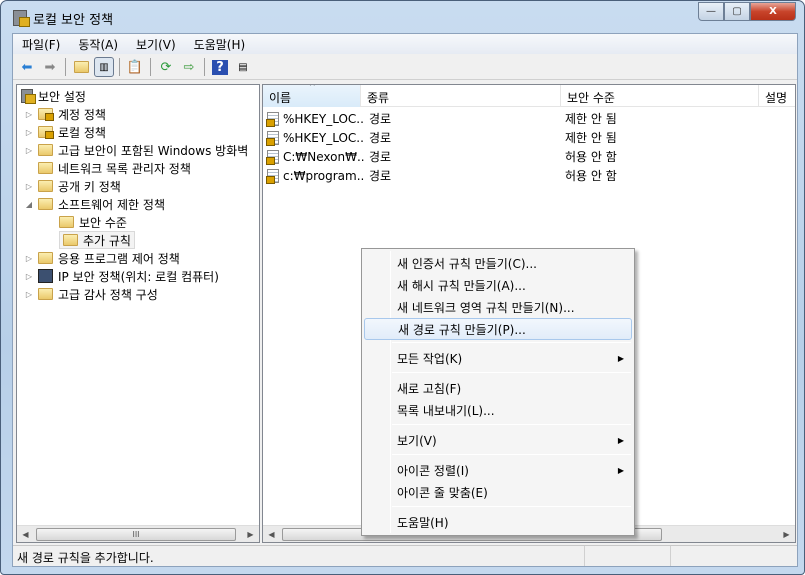 This screenshot has width=805, height=575. What do you see at coordinates (122, 276) in the screenshot?
I see `tree-item: ▷ IP 보안 정책(위치: 로컬 컴퓨터)` at bounding box center [122, 276].